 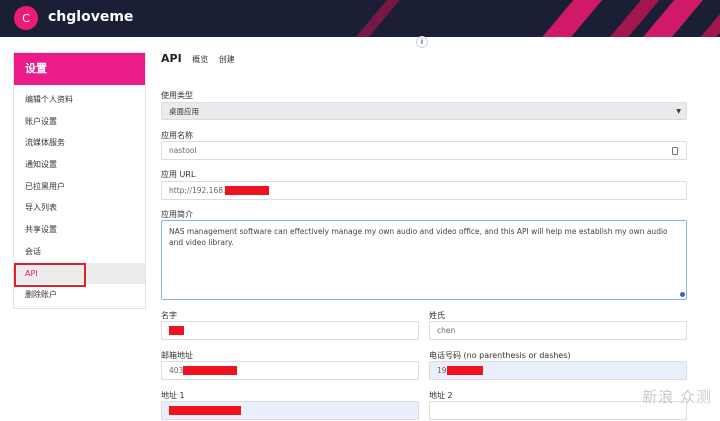 What do you see at coordinates (500, 355) in the screenshot?
I see `phone-label: 电话号码 (no parenthesis or dashes)` at bounding box center [500, 355].